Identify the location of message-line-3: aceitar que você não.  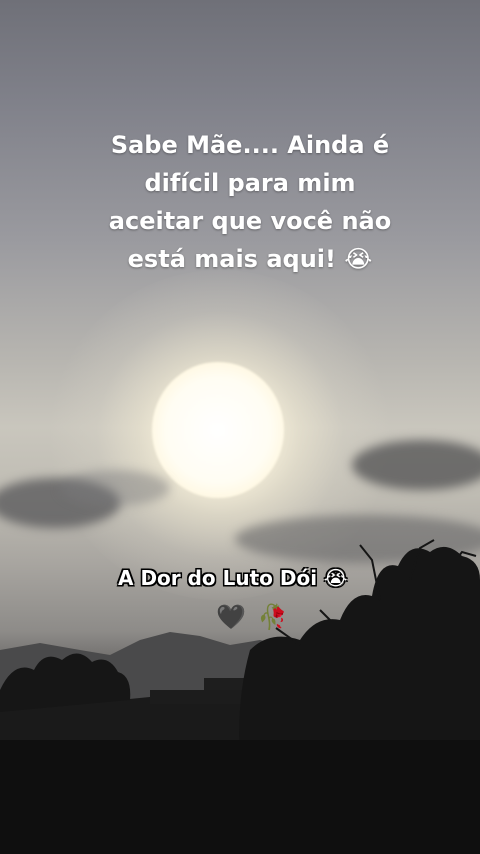
(250, 221).